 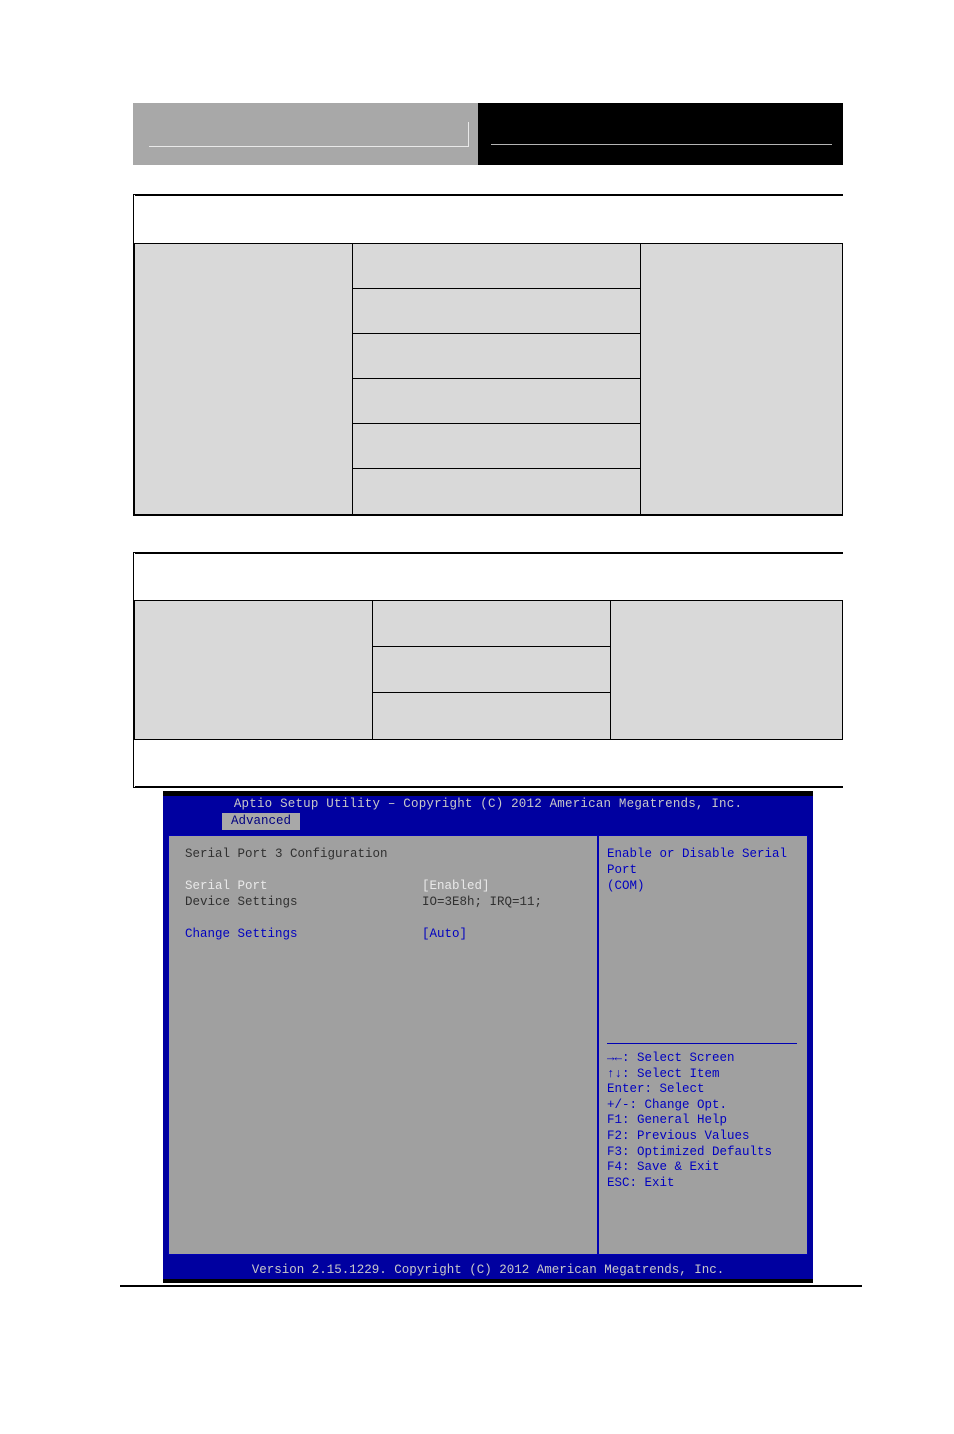 I want to click on header-left-redacted-box, so click(x=305, y=134).